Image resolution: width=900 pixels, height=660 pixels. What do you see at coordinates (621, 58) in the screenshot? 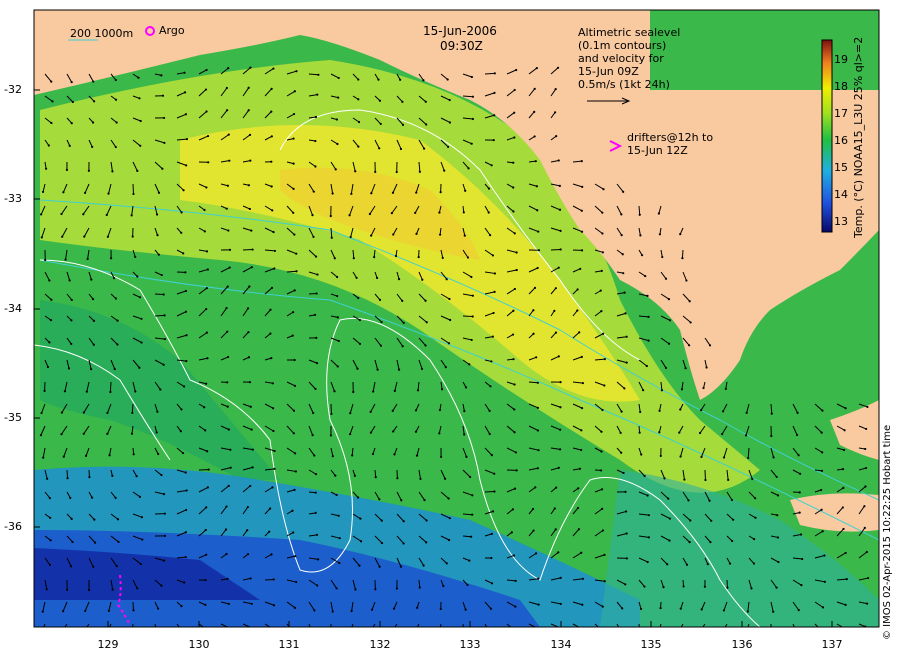
I see `altimetry-line: and velocity for` at bounding box center [621, 58].